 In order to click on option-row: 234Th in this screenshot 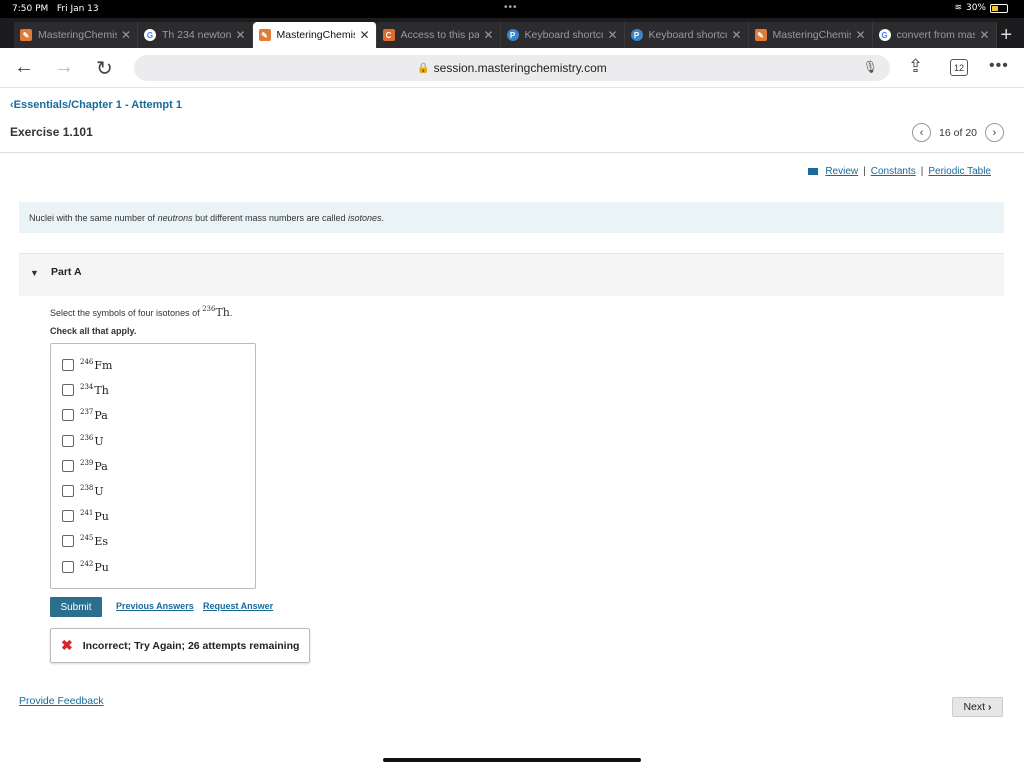, I will do `click(85, 390)`.